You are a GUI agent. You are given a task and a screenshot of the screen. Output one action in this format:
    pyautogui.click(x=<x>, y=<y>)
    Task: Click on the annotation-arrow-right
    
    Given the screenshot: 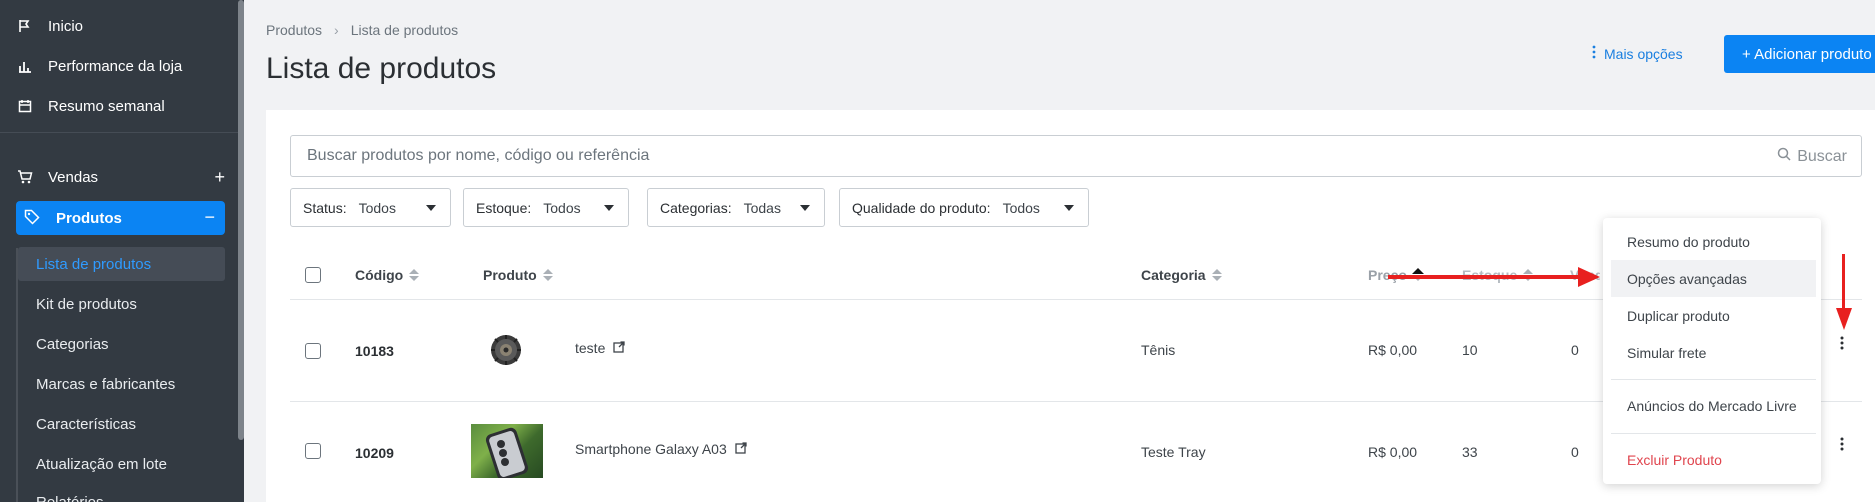 What is the action you would take?
    pyautogui.click(x=1486, y=277)
    